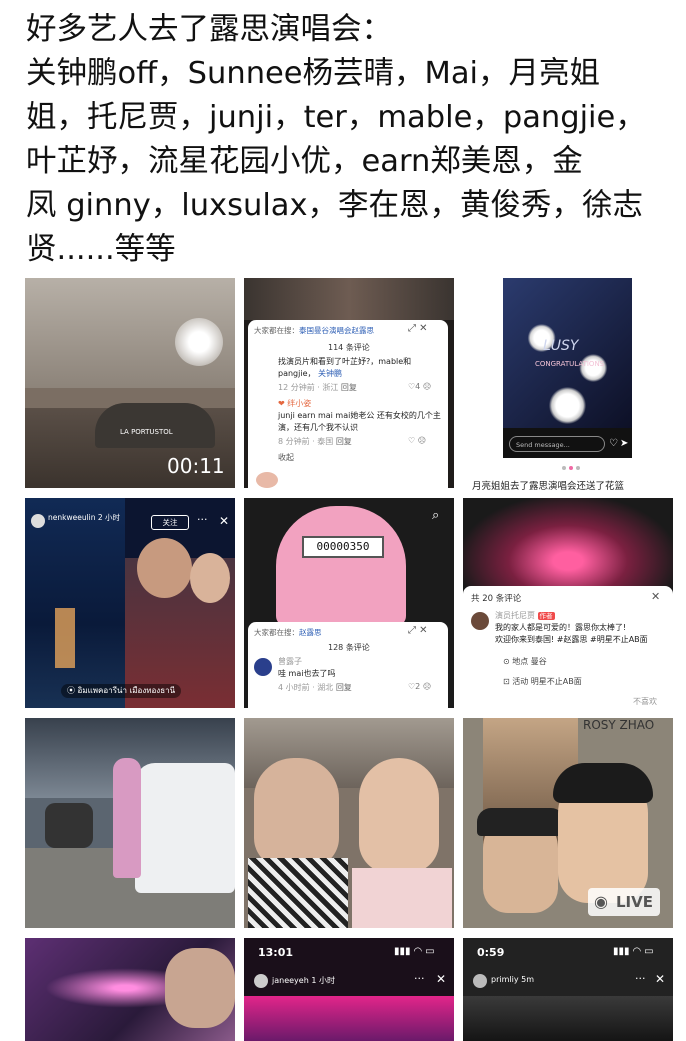 Image resolution: width=686 pixels, height=1041 pixels. I want to click on comment-username: 曾露子, so click(290, 661).